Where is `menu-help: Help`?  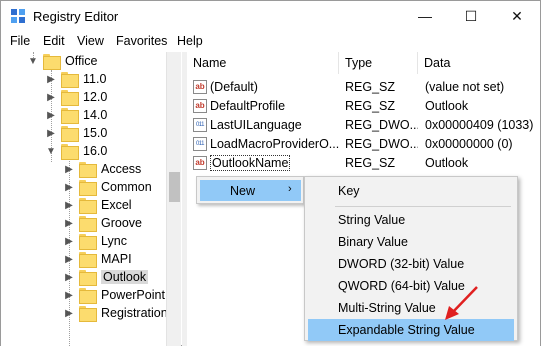
menu-help: Help is located at coordinates (190, 41).